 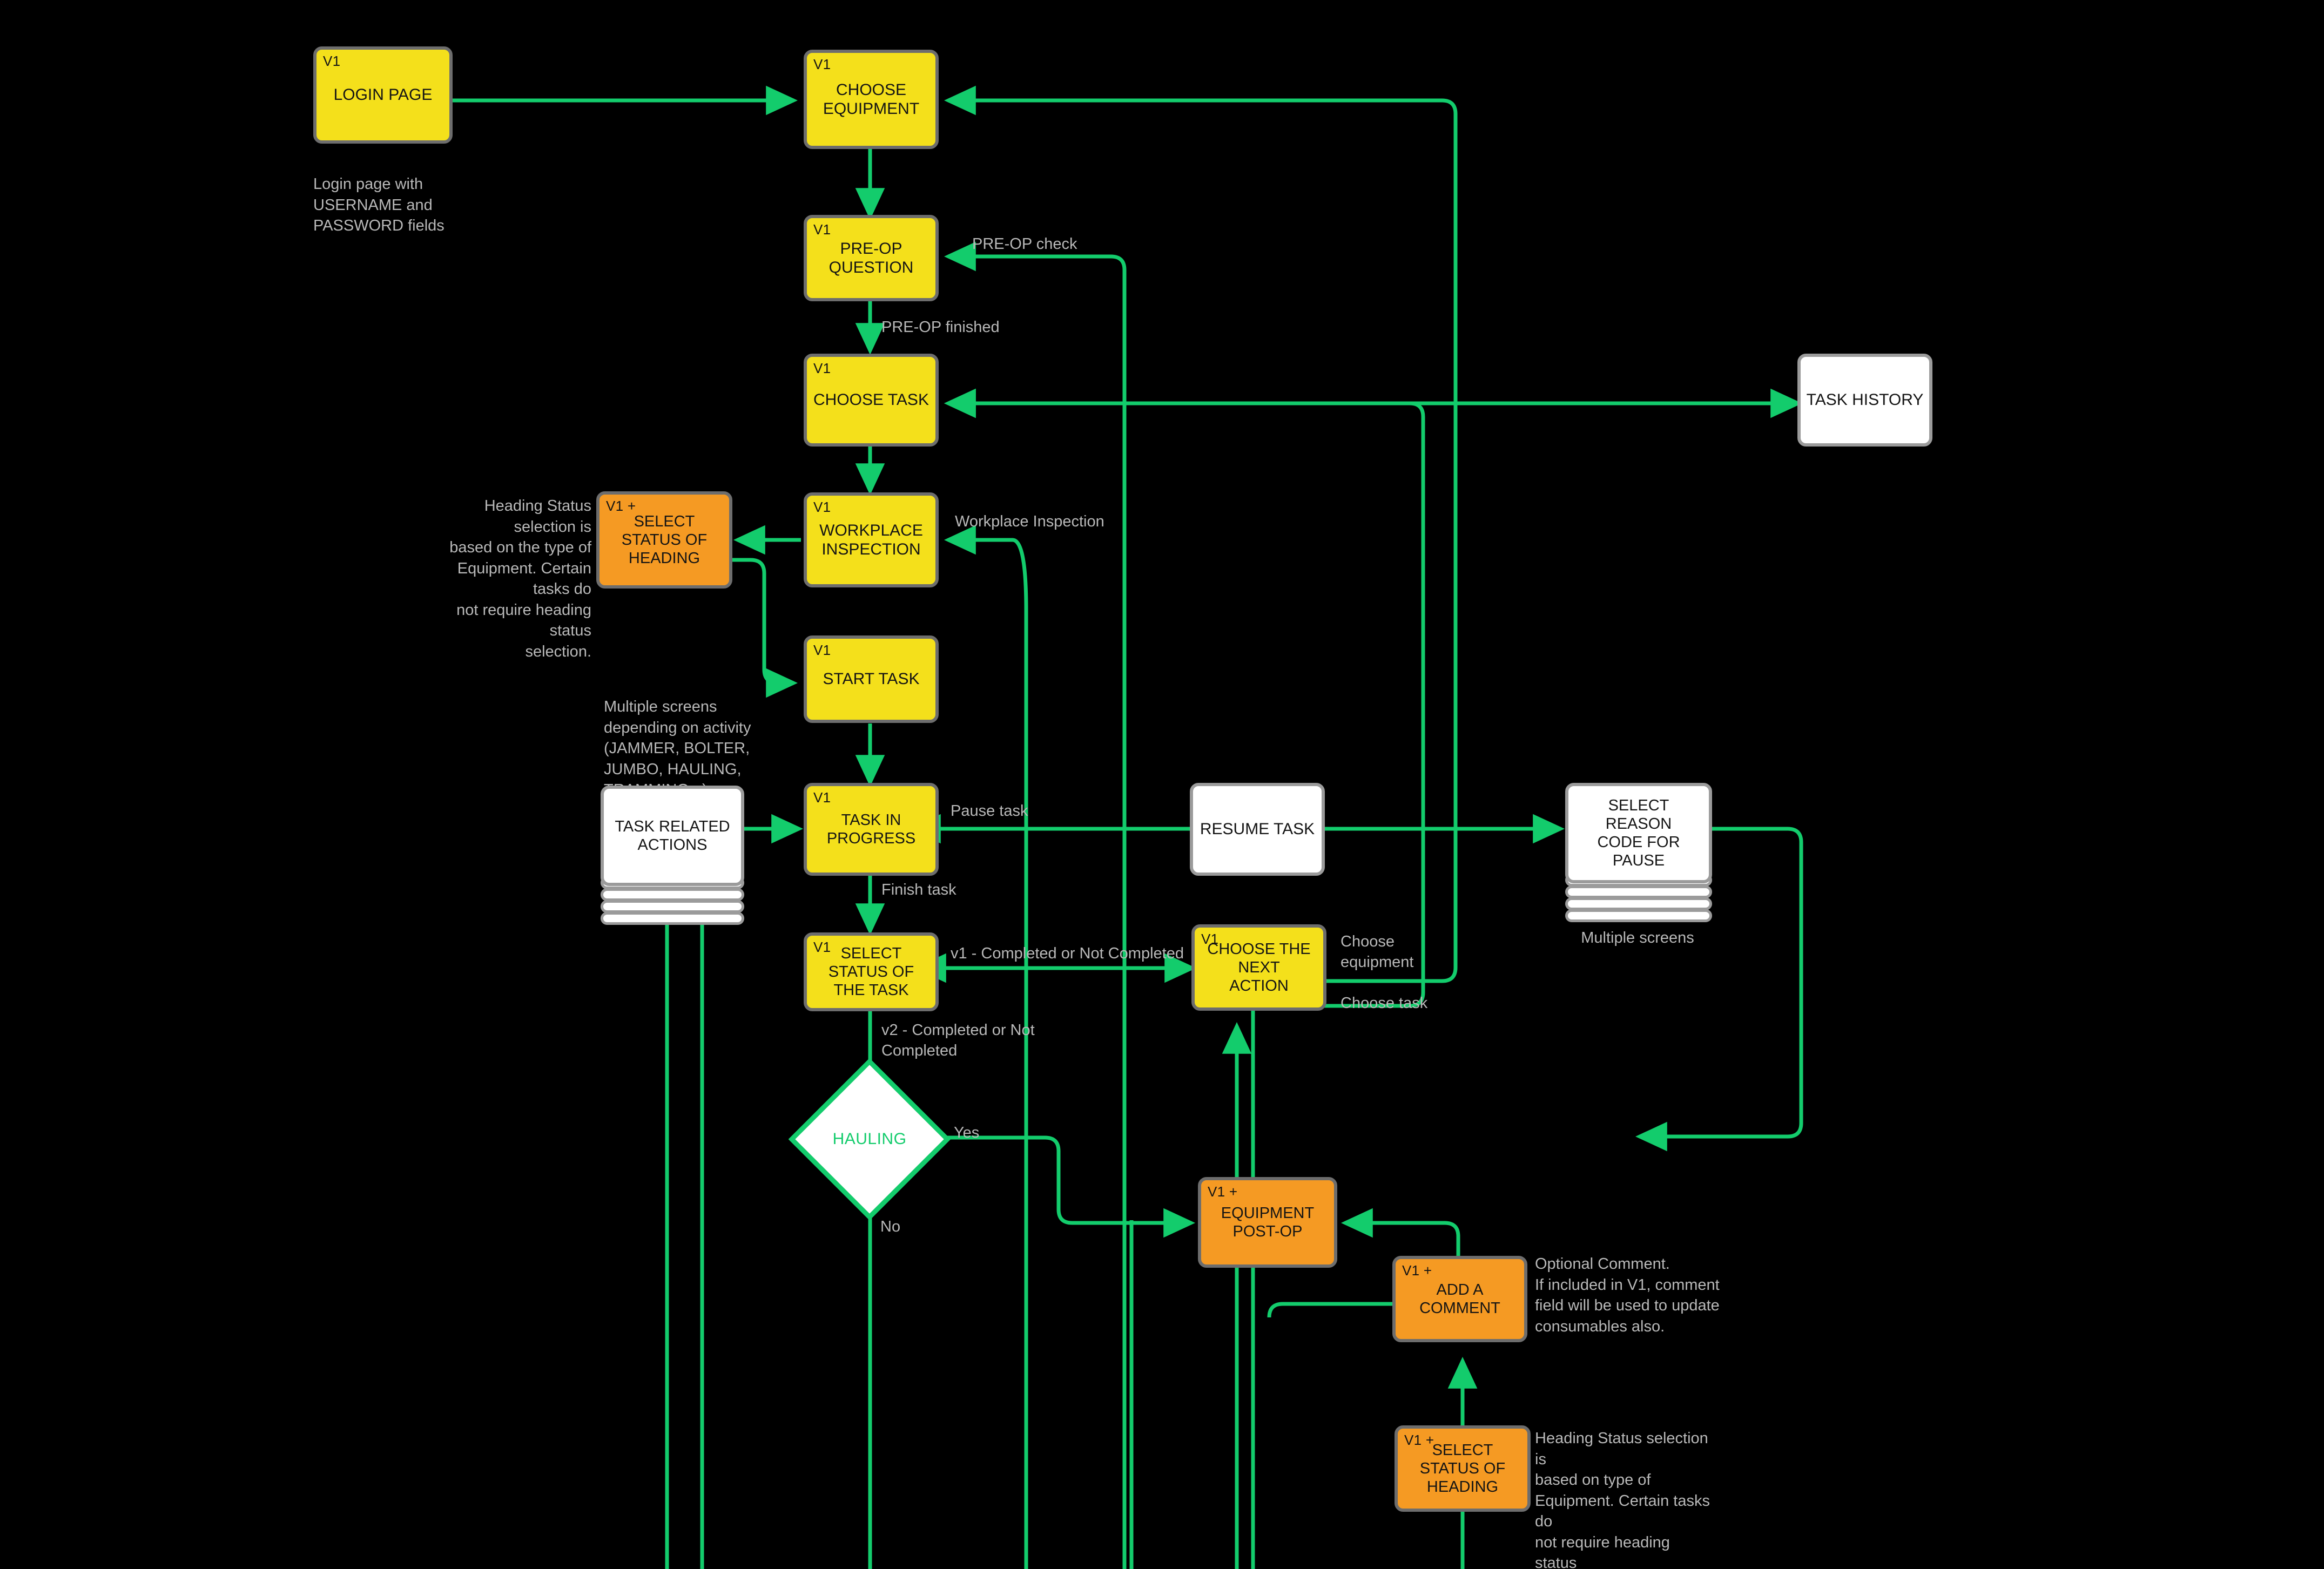 What do you see at coordinates (919, 889) in the screenshot?
I see `edge-label-finish-task: Finish task` at bounding box center [919, 889].